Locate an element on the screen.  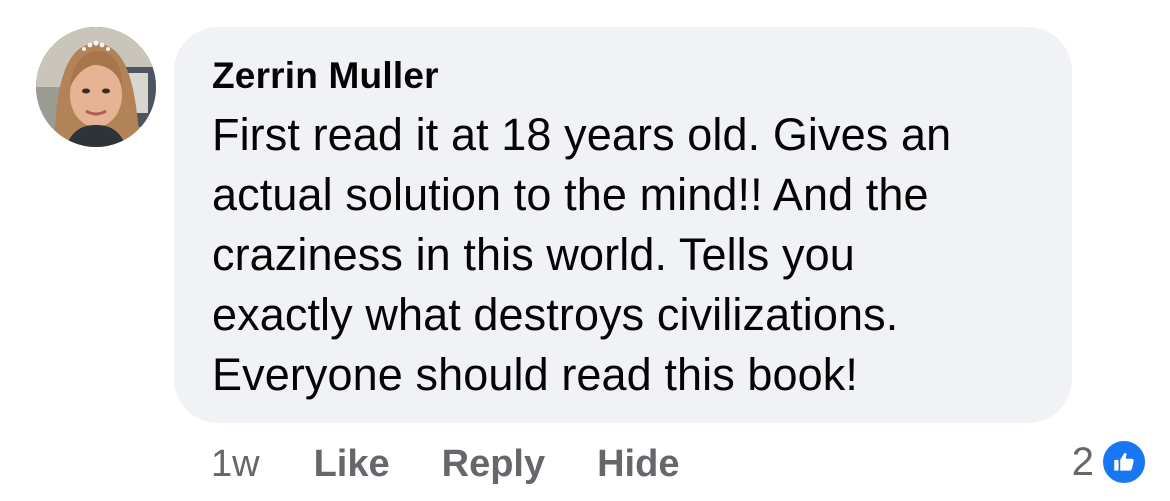
comment-text-line: actual solution to the mind!! And the is located at coordinates (570, 194).